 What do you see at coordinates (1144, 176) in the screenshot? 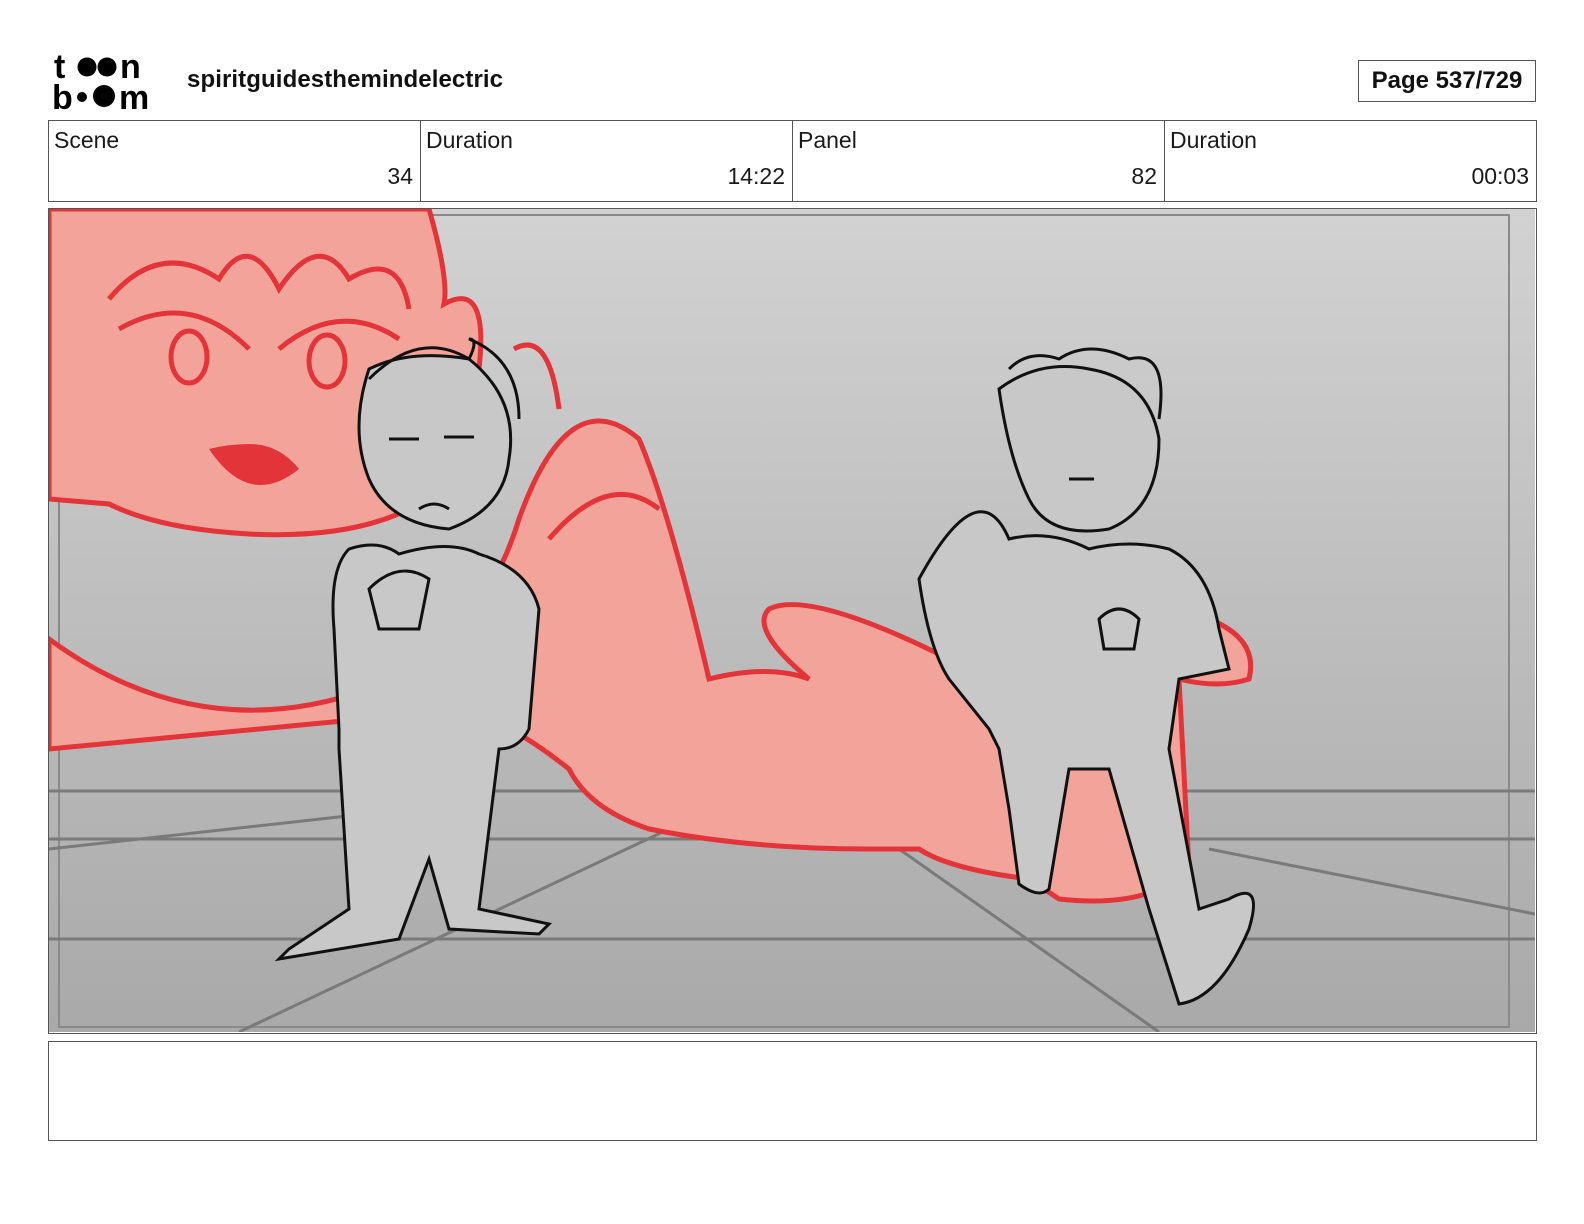
I see `panel-value: 82` at bounding box center [1144, 176].